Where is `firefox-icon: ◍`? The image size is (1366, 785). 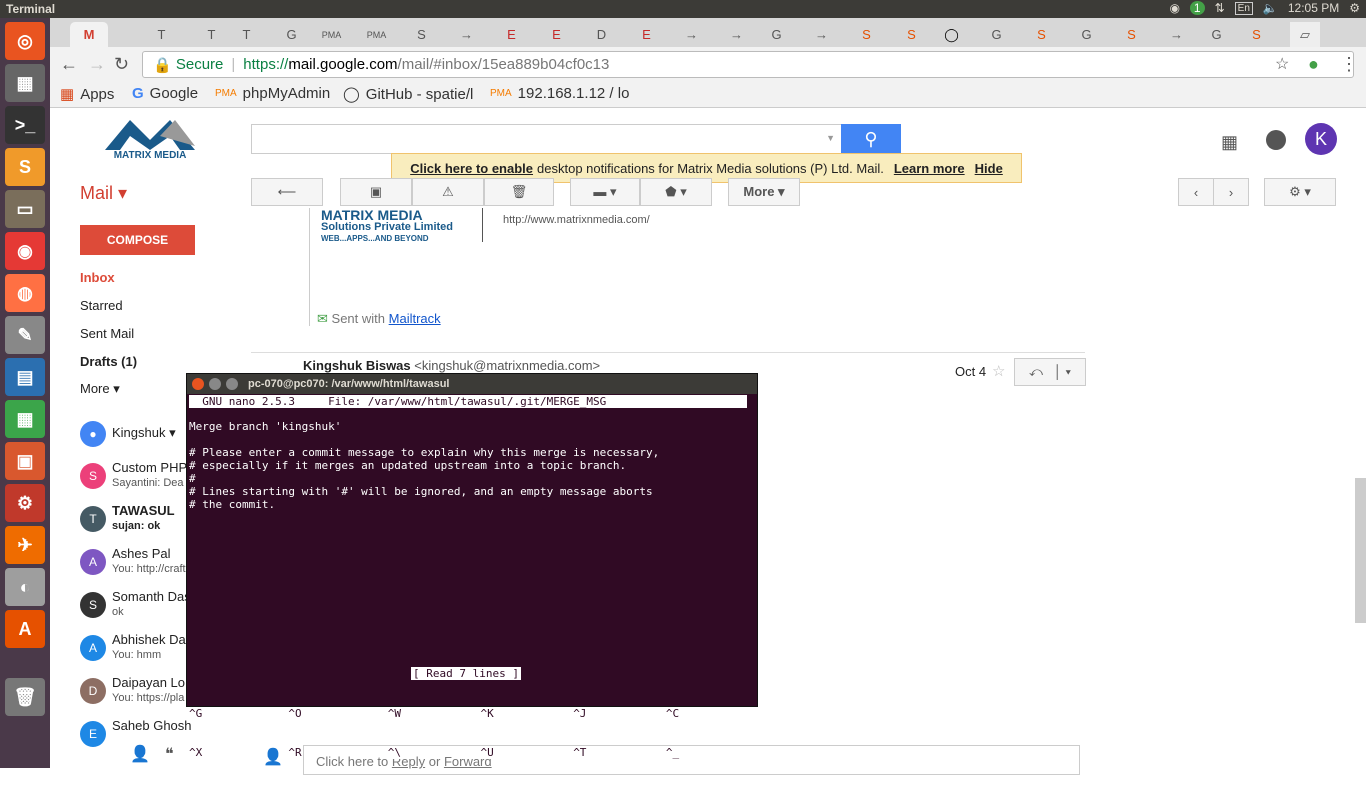 firefox-icon: ◍ is located at coordinates (25, 293).